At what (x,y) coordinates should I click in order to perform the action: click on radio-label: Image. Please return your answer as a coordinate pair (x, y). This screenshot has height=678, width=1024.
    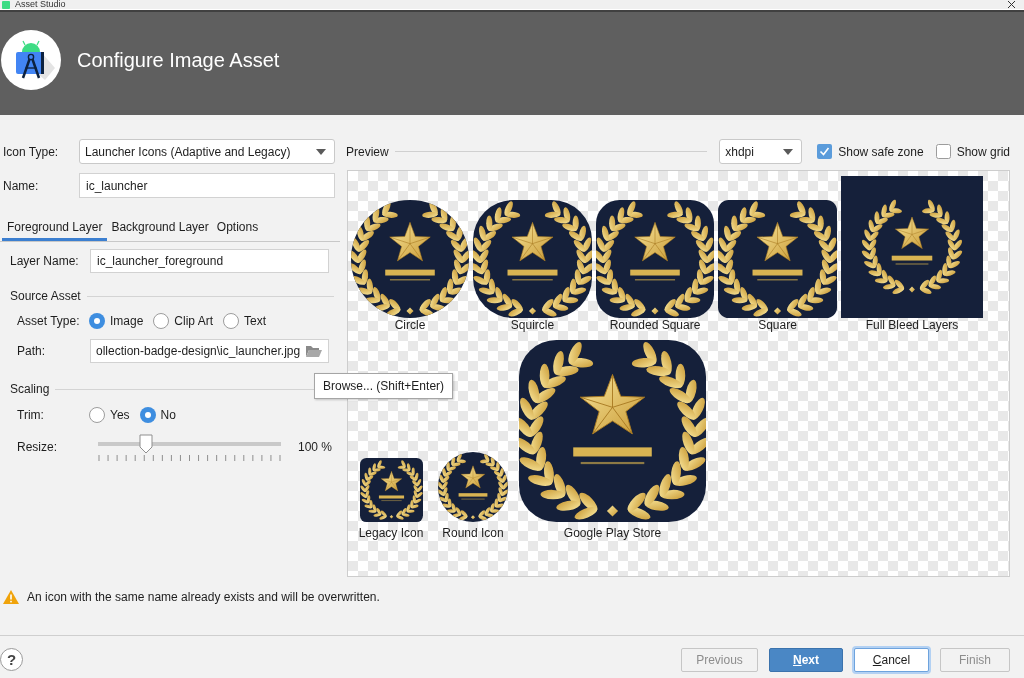
    Looking at the image, I should click on (127, 321).